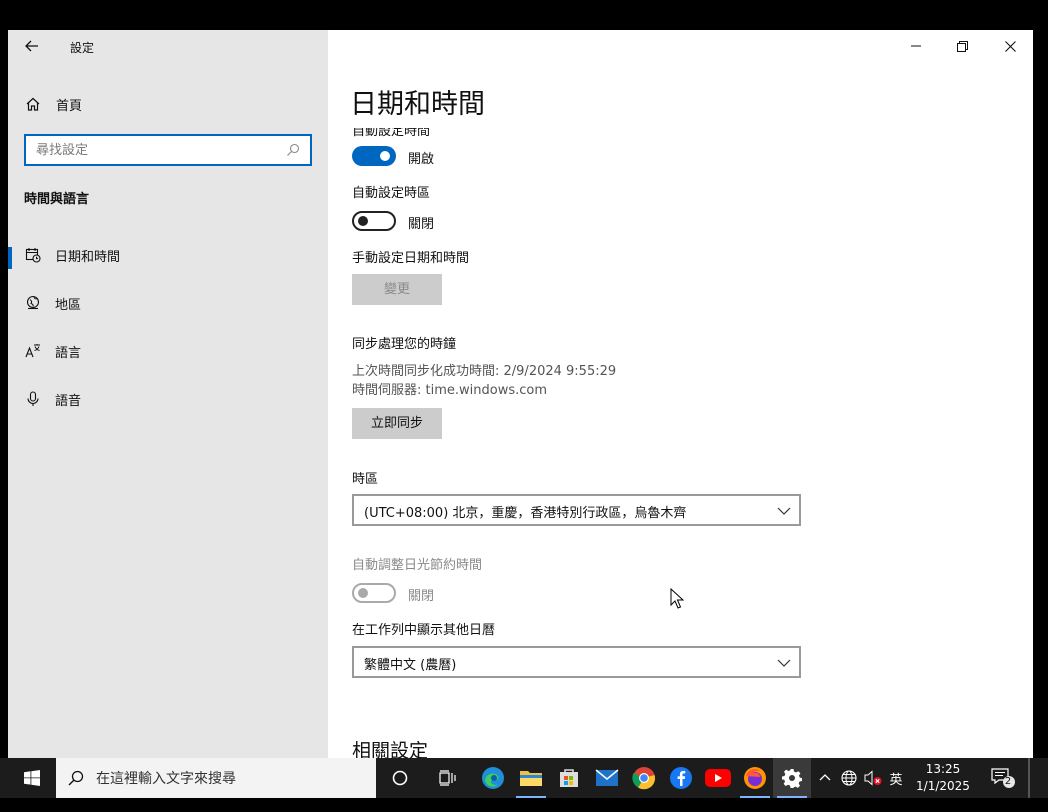 The height and width of the screenshot is (812, 1048). I want to click on chrome-icon, so click(644, 778).